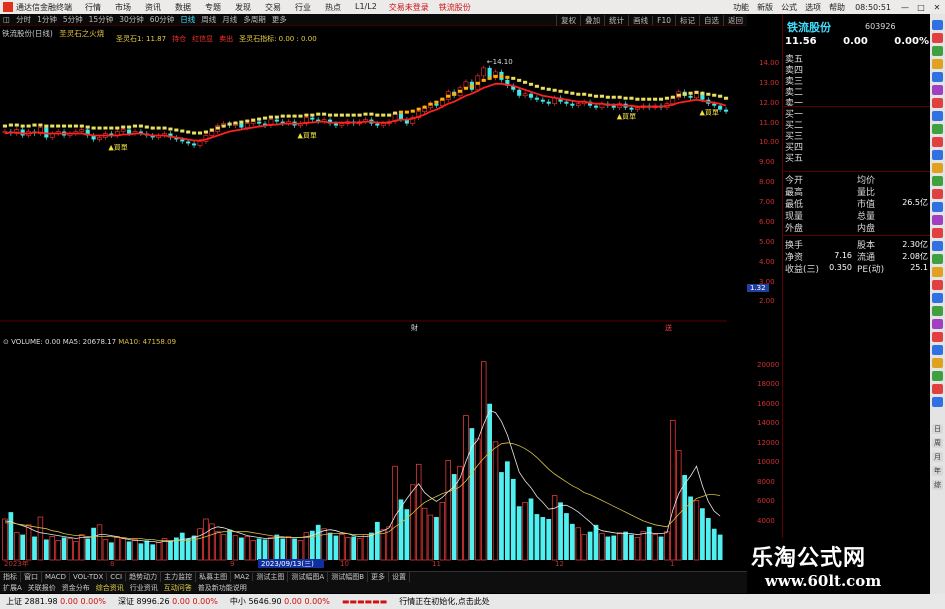 The height and width of the screenshot is (609, 945). What do you see at coordinates (187, 19) in the screenshot?
I see `tab-period: 日线` at bounding box center [187, 19].